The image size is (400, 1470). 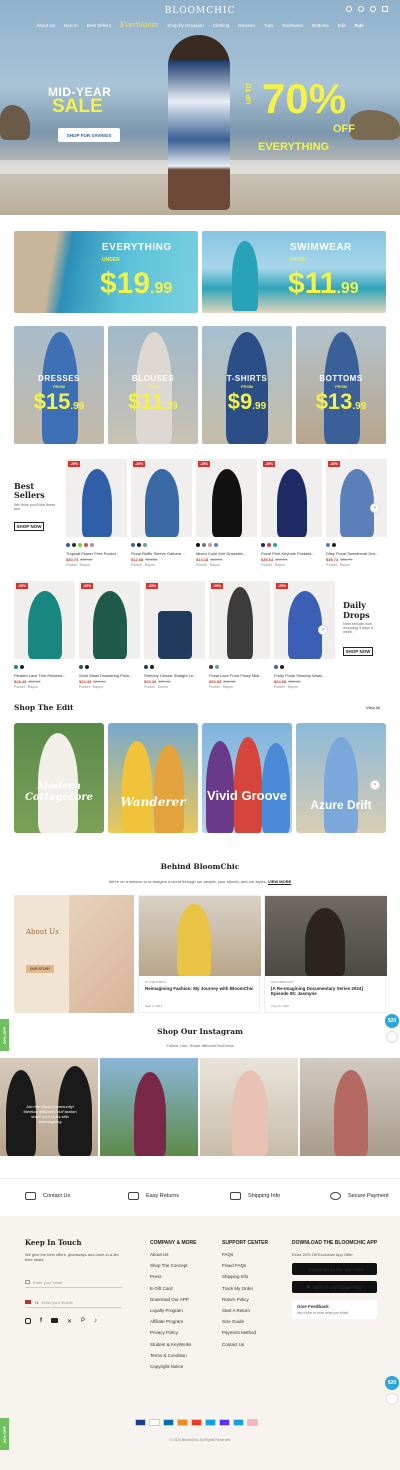 I want to click on edit-card-azure-drift: Azure Drift, so click(x=341, y=778).